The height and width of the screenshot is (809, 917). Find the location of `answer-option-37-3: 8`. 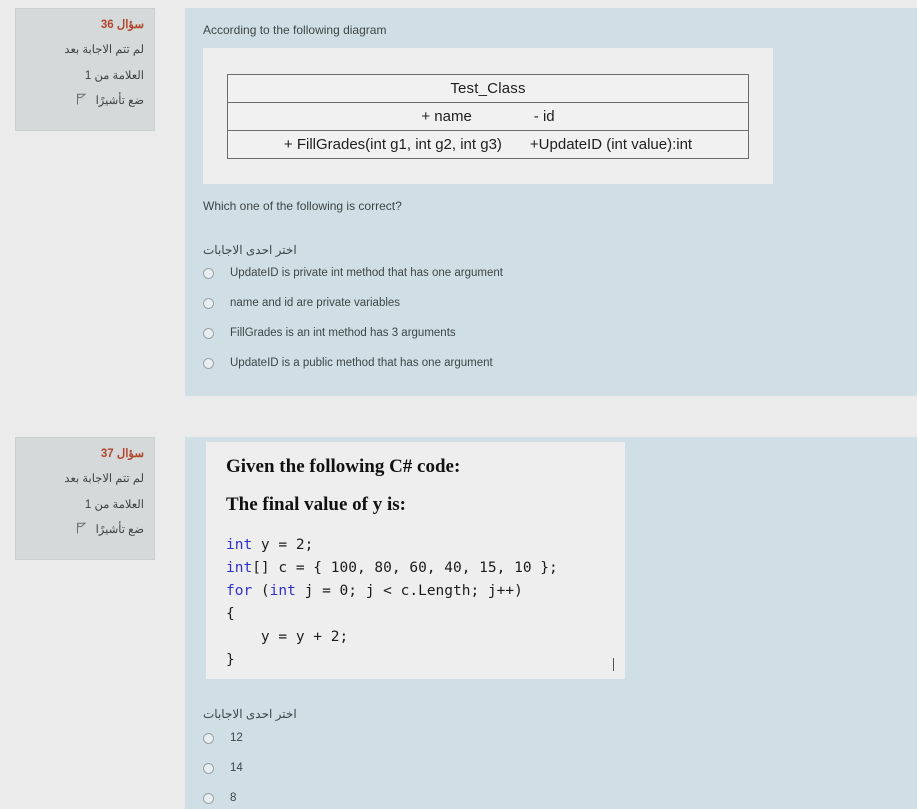

answer-option-37-3: 8 is located at coordinates (219, 798).